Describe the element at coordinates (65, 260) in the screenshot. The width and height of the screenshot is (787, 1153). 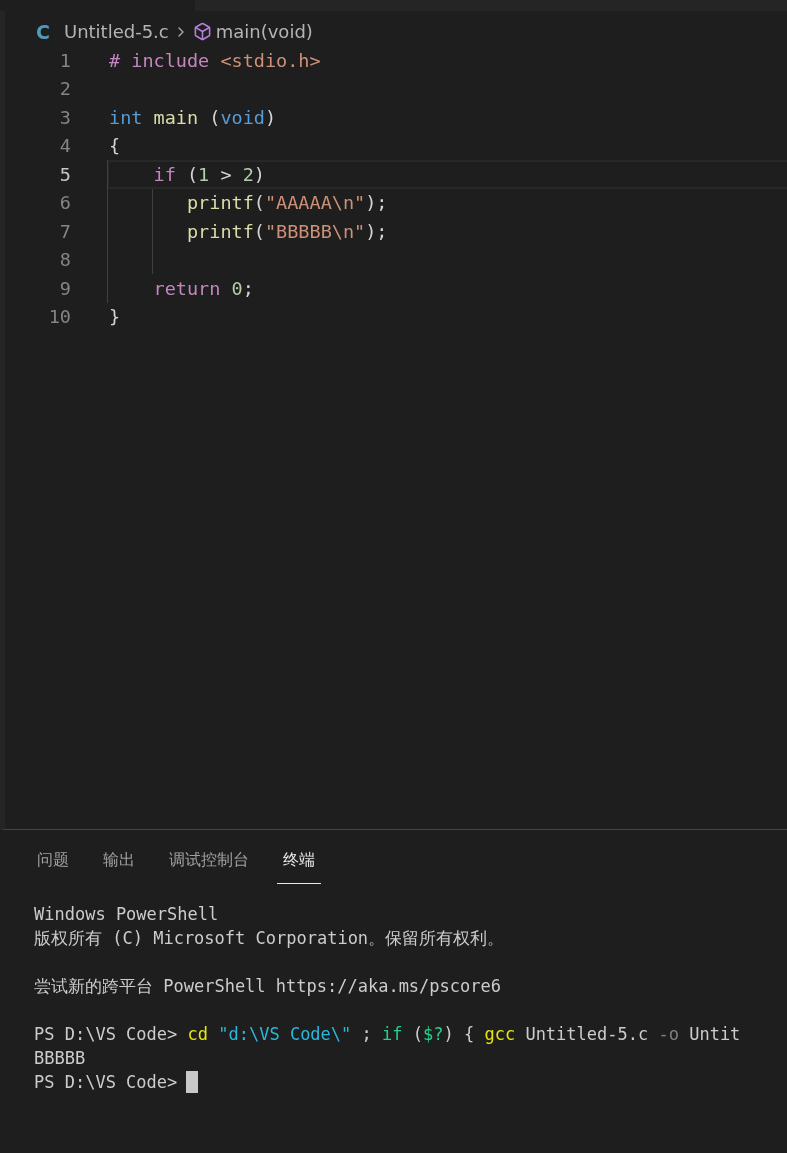
I see `line-number: 8` at that location.